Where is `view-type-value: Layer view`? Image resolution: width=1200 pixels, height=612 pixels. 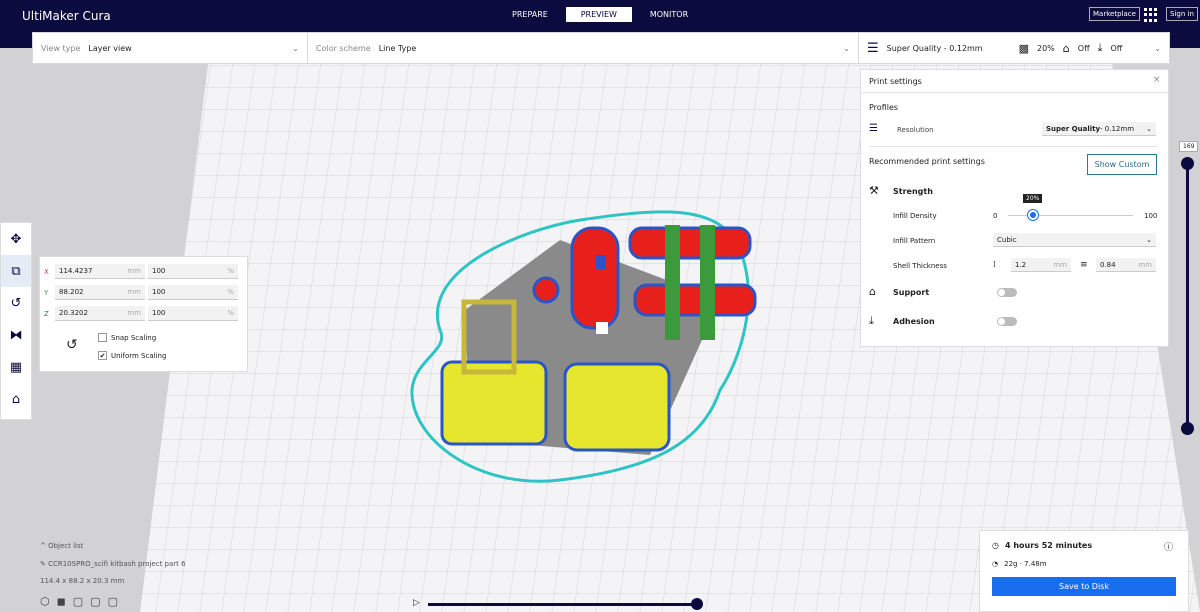 view-type-value: Layer view is located at coordinates (110, 48).